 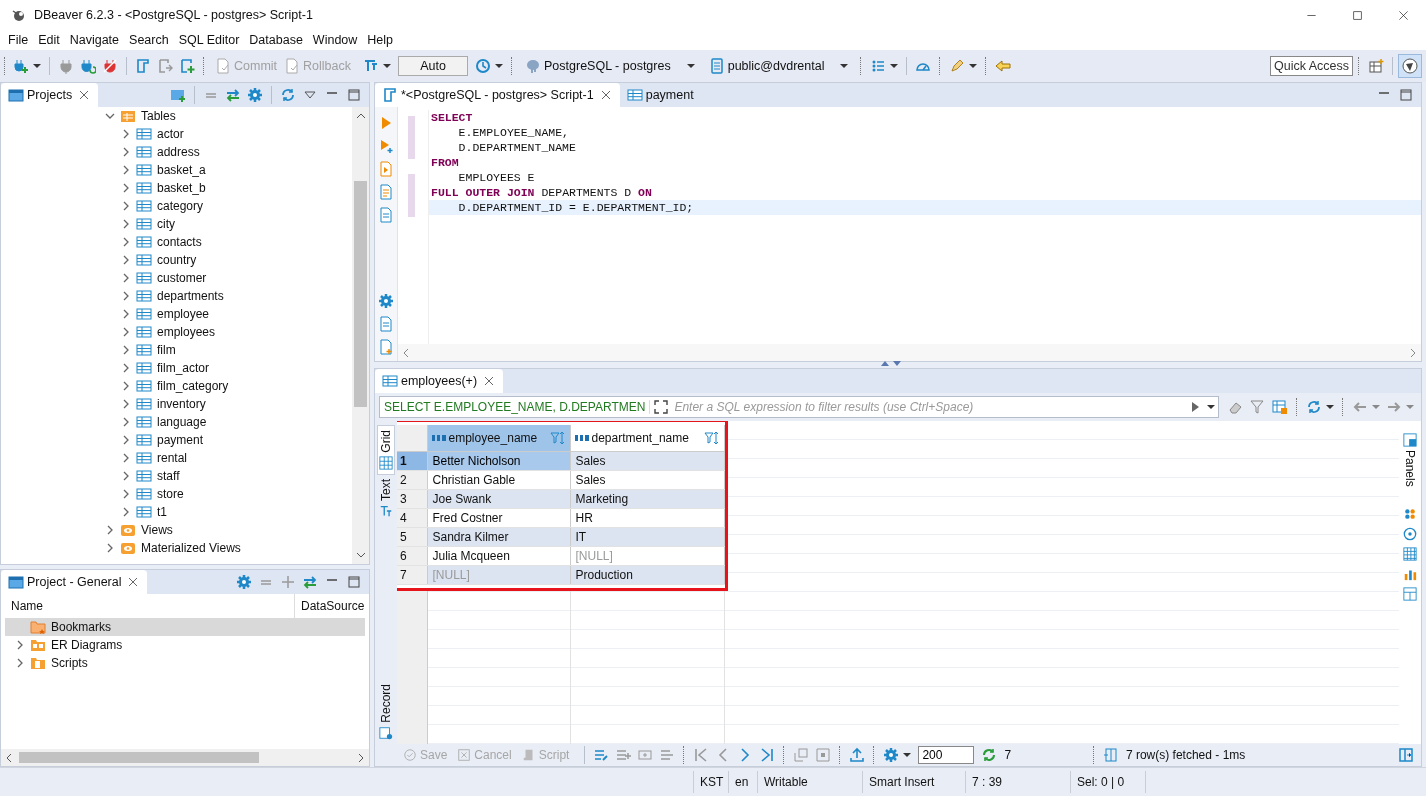 What do you see at coordinates (176, 134) in the screenshot?
I see `tree-item: actor` at bounding box center [176, 134].